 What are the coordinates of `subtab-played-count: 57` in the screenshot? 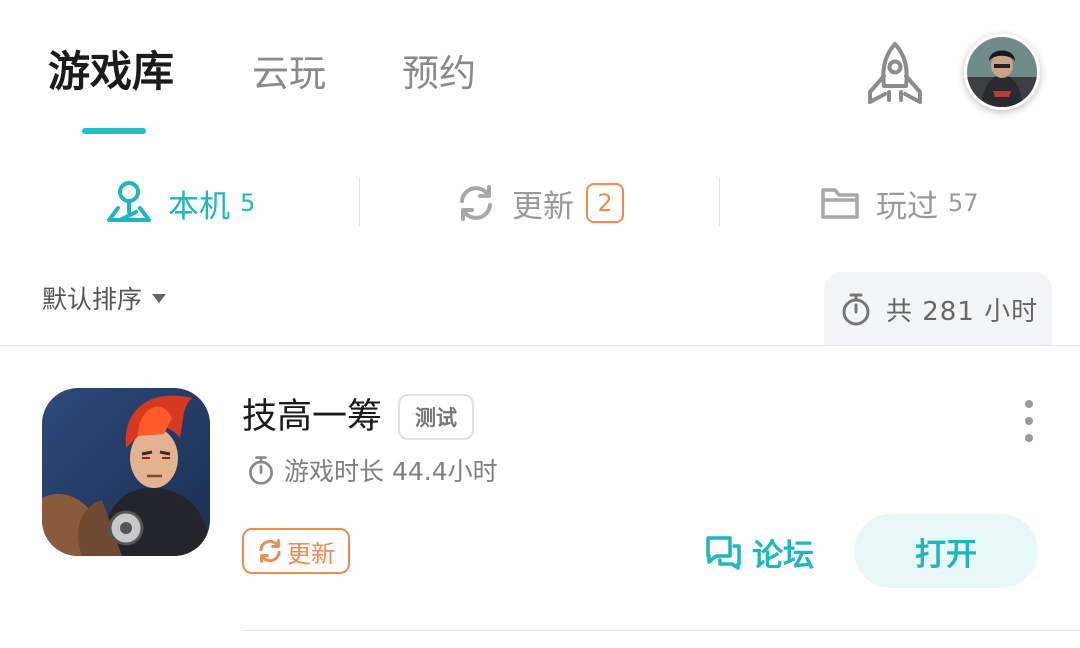 It's located at (963, 203).